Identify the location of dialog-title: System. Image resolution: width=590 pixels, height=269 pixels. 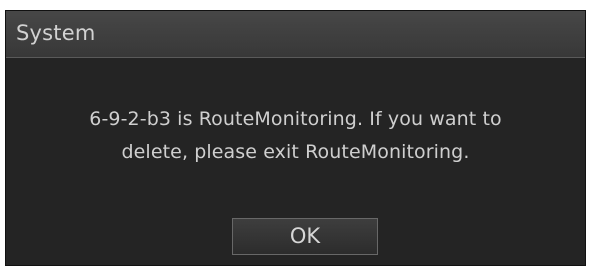
(56, 33).